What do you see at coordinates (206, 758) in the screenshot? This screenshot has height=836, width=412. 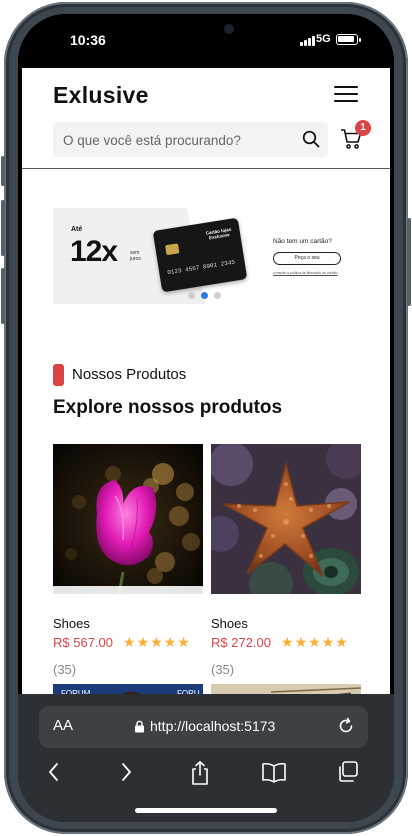 I see `browser-toolbar: AA http://localhost:5173` at bounding box center [206, 758].